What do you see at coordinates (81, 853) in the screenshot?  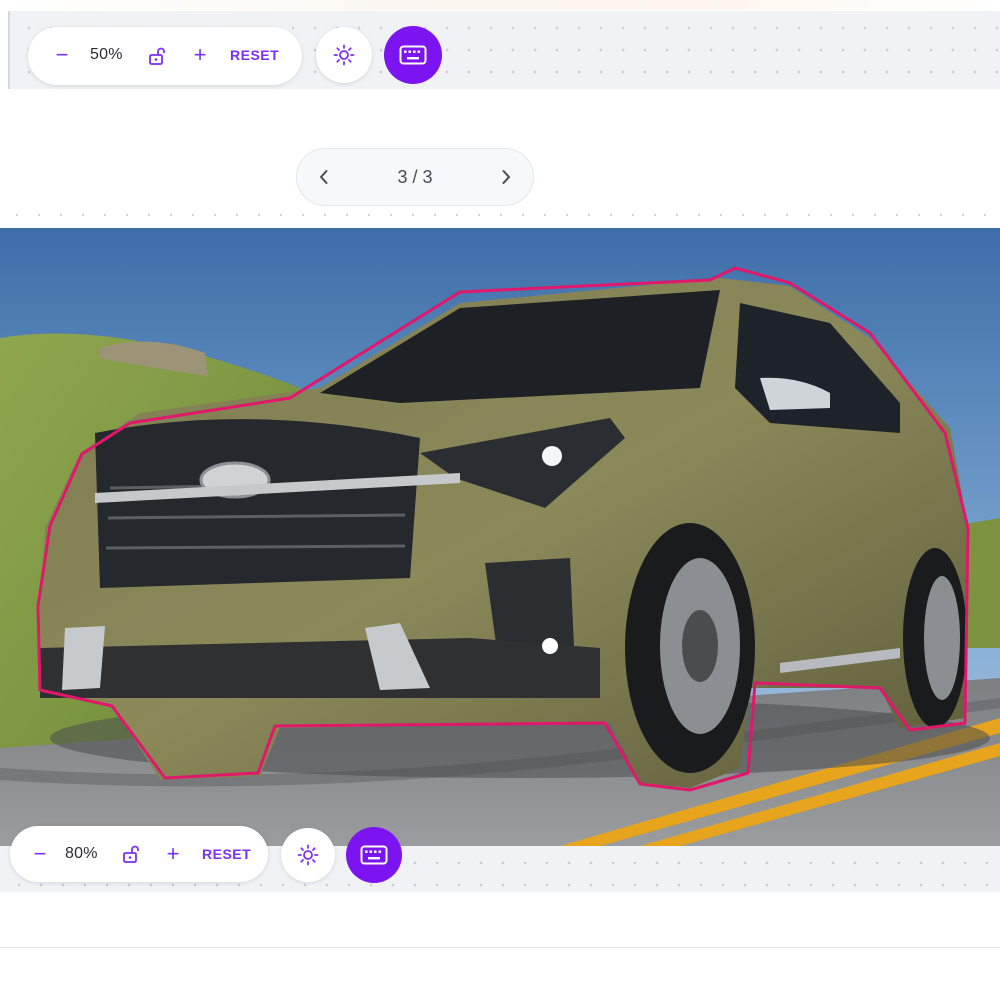 I see `zoom-value: 80%` at bounding box center [81, 853].